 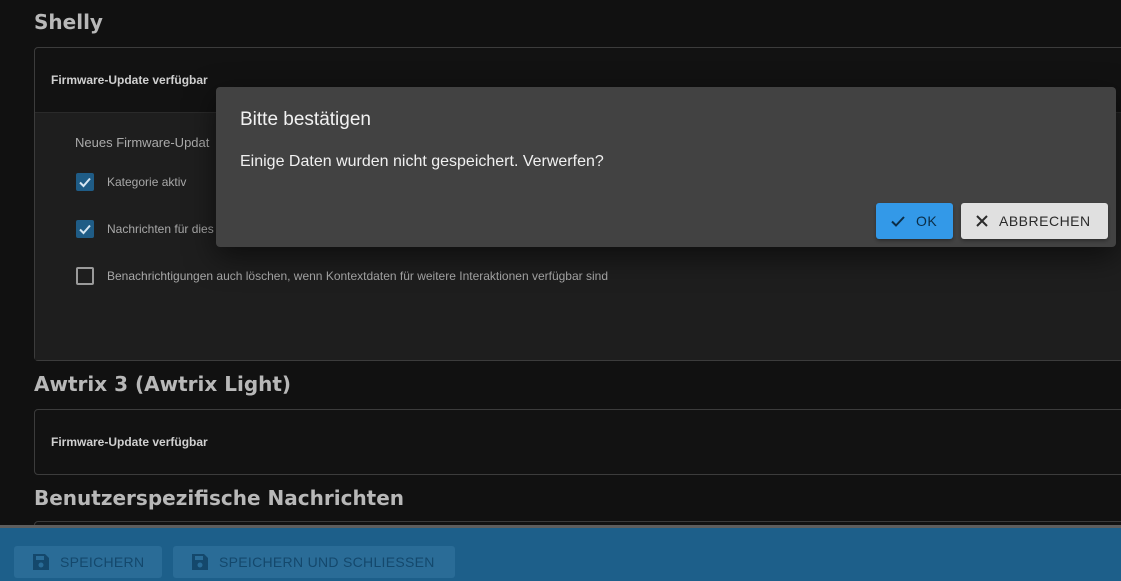 I want to click on checkbox-messages, so click(x=85, y=229).